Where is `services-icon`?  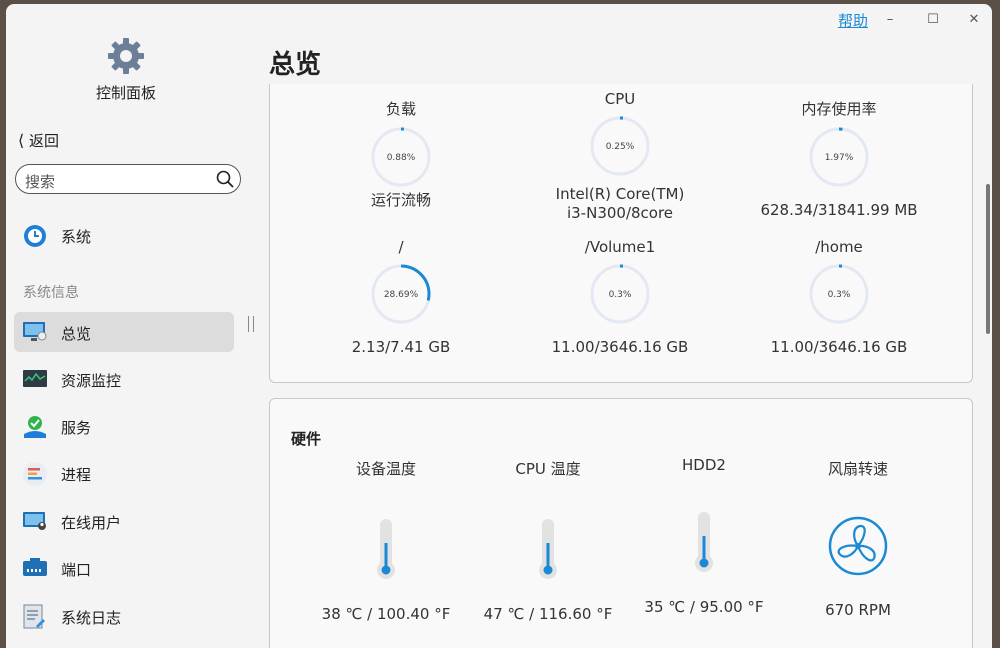 services-icon is located at coordinates (35, 426).